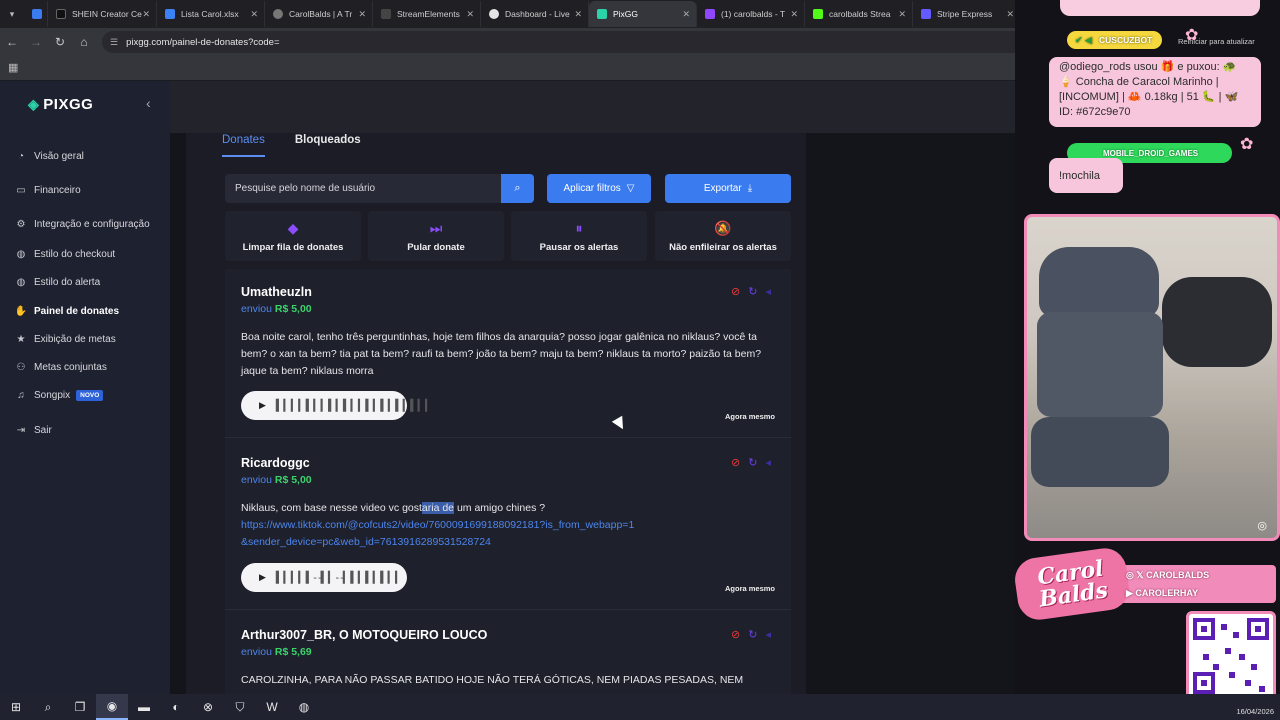  I want to click on tab-kick: carolbalds Strea ✕, so click(859, 14).